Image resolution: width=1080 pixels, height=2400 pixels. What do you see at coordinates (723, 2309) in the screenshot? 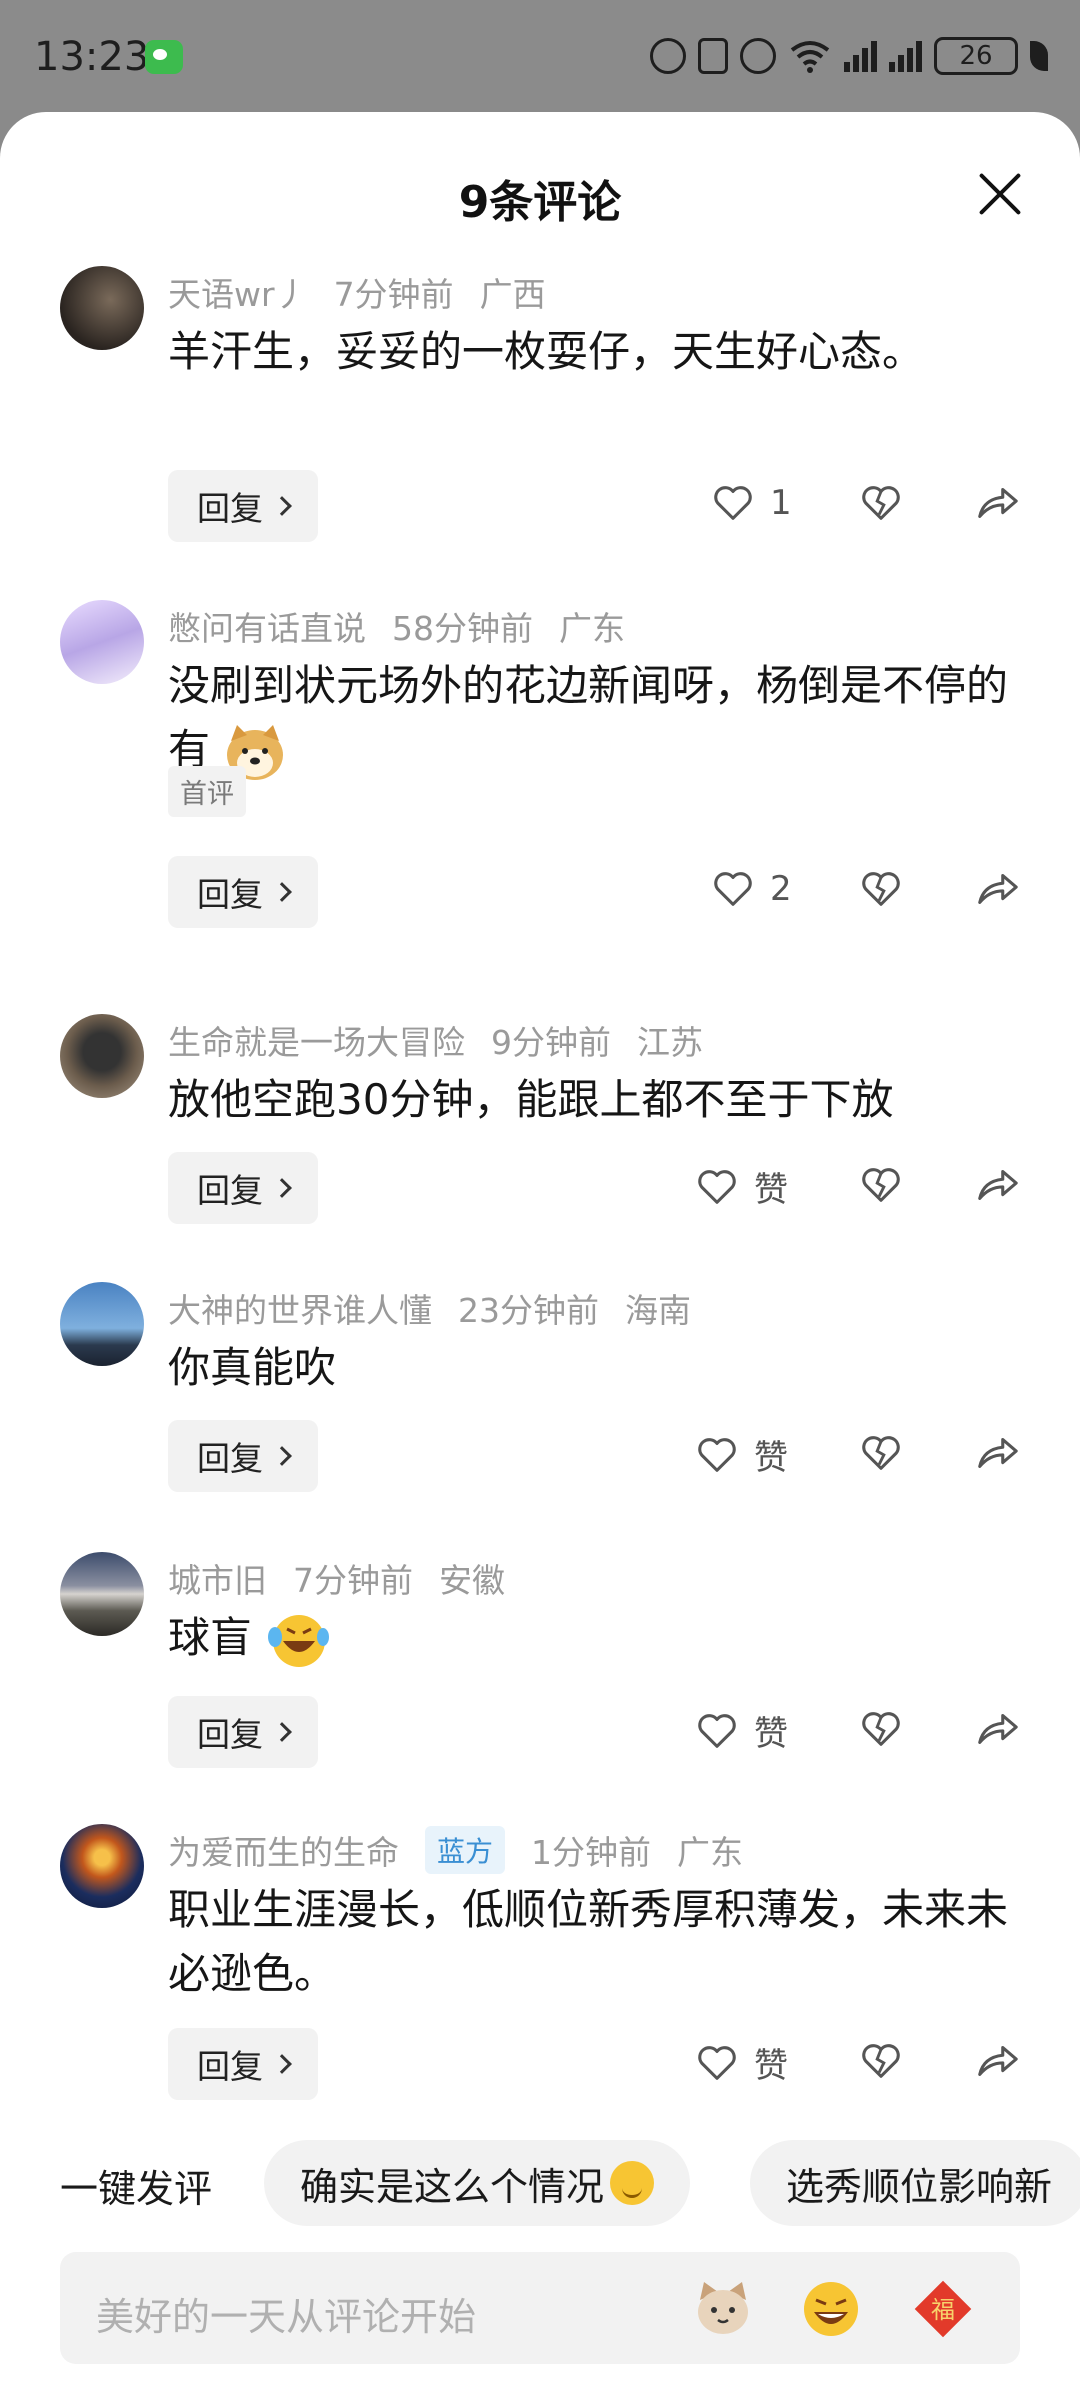
I see `cat-sticker-icon` at bounding box center [723, 2309].